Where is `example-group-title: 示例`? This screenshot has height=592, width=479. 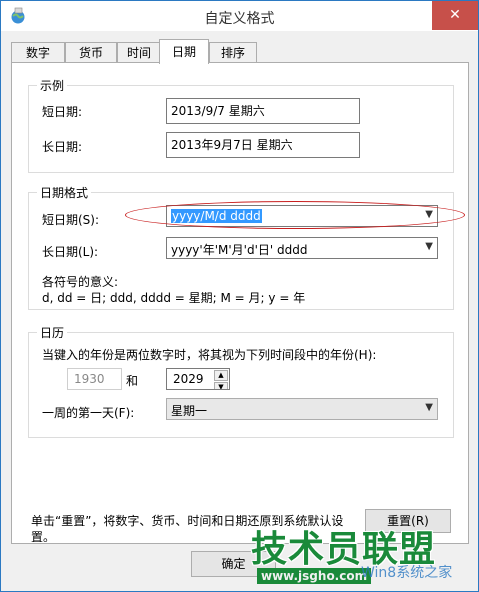
example-group-title: 示例 is located at coordinates (52, 85).